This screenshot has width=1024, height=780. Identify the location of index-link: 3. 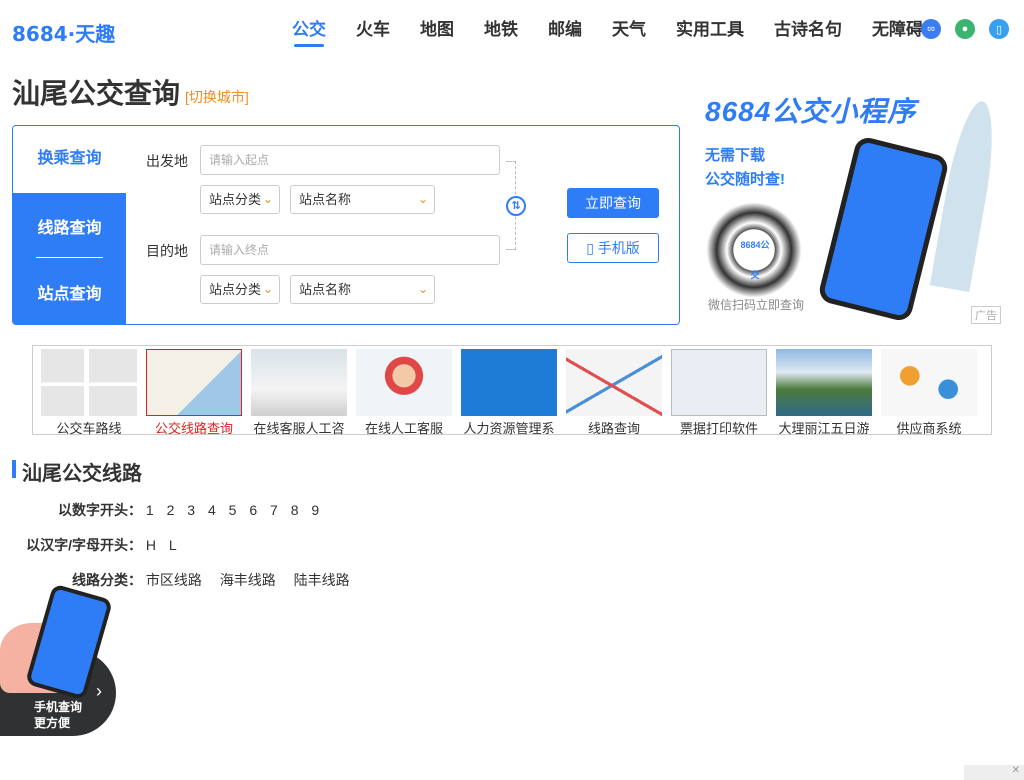
(191, 510).